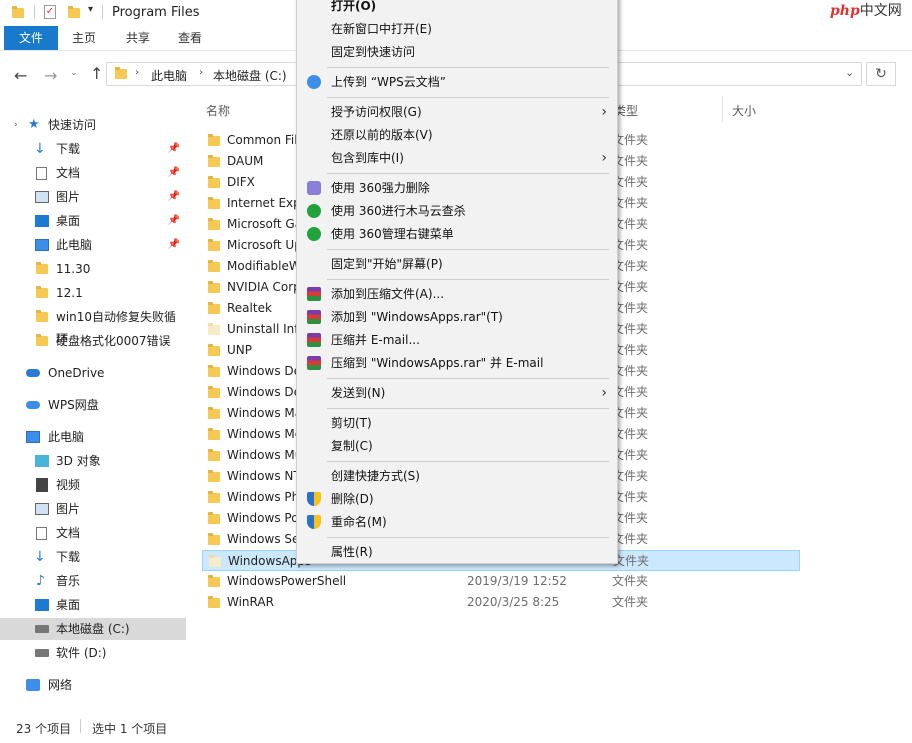 The height and width of the screenshot is (743, 912). I want to click on sidebar-item-network: 网络, so click(93, 685).